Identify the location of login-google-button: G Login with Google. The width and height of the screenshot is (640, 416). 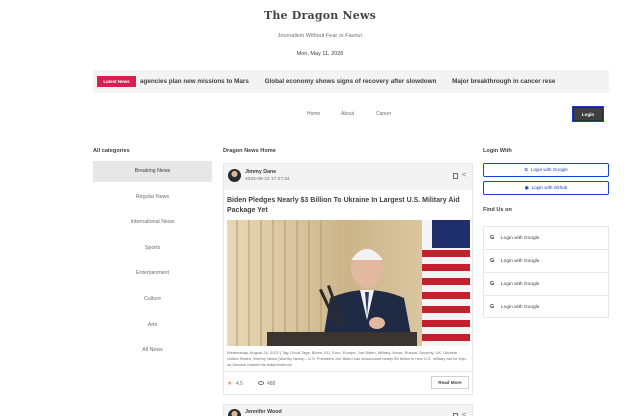
(546, 170).